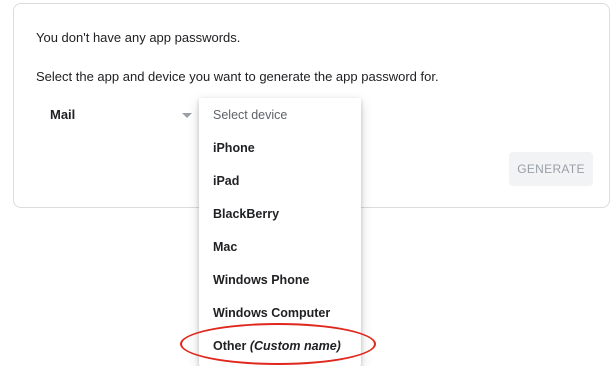  What do you see at coordinates (63, 114) in the screenshot?
I see `select-app-value: Mail` at bounding box center [63, 114].